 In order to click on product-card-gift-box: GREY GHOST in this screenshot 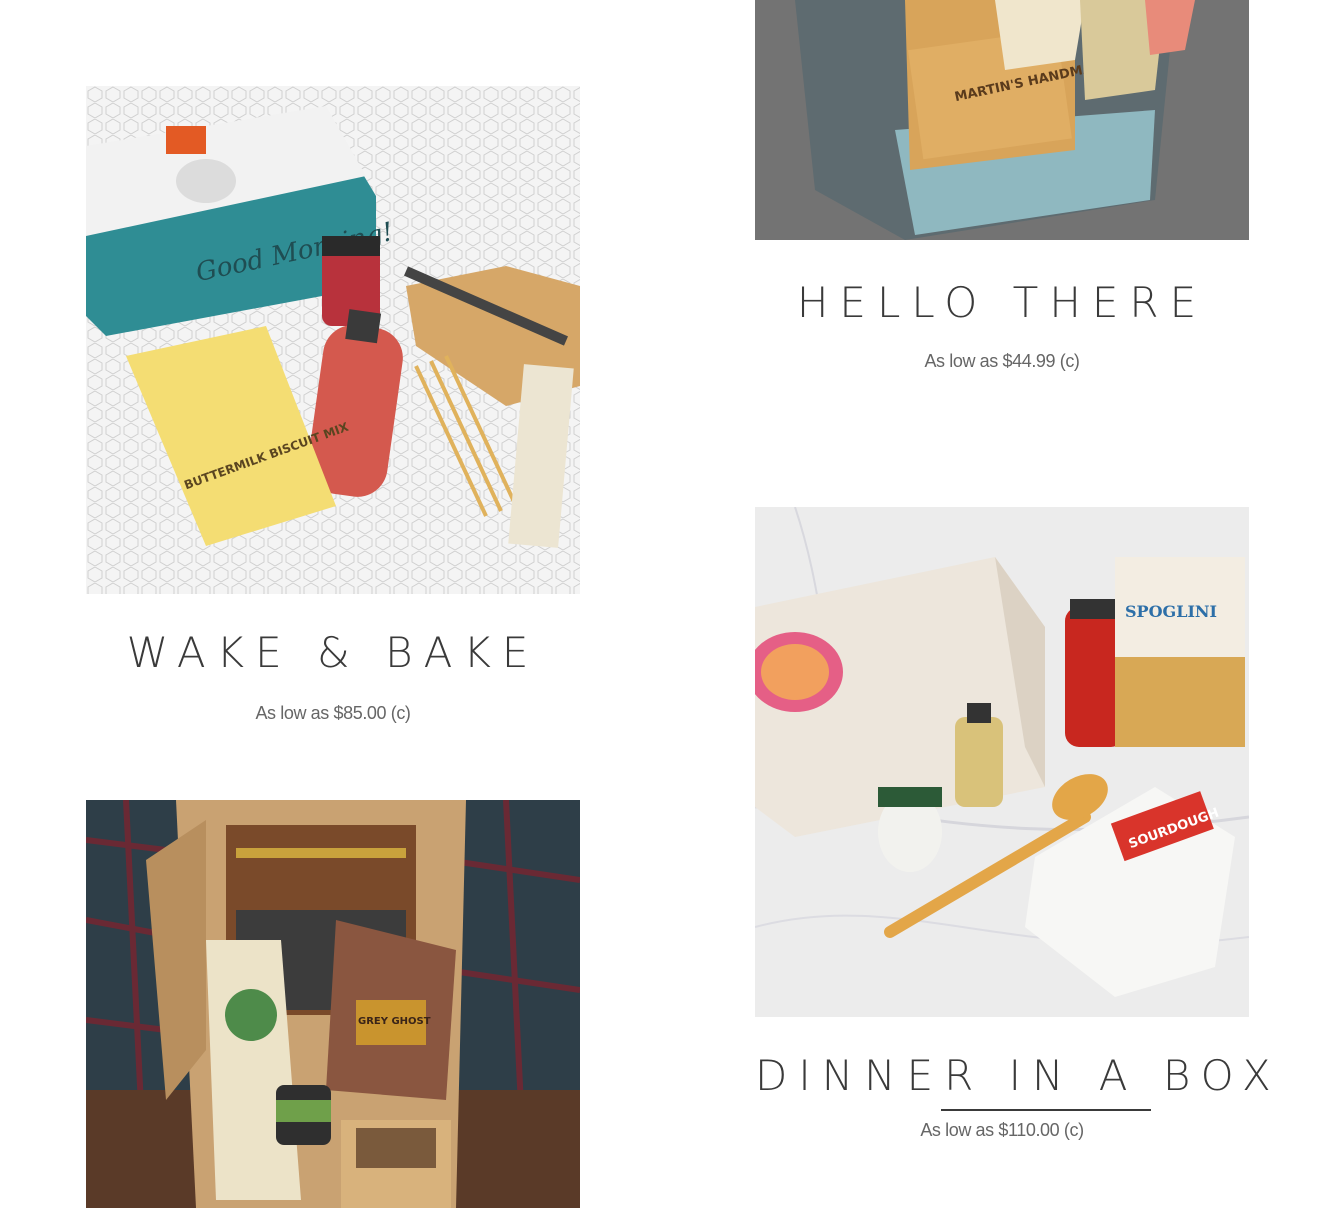, I will do `click(333, 1004)`.